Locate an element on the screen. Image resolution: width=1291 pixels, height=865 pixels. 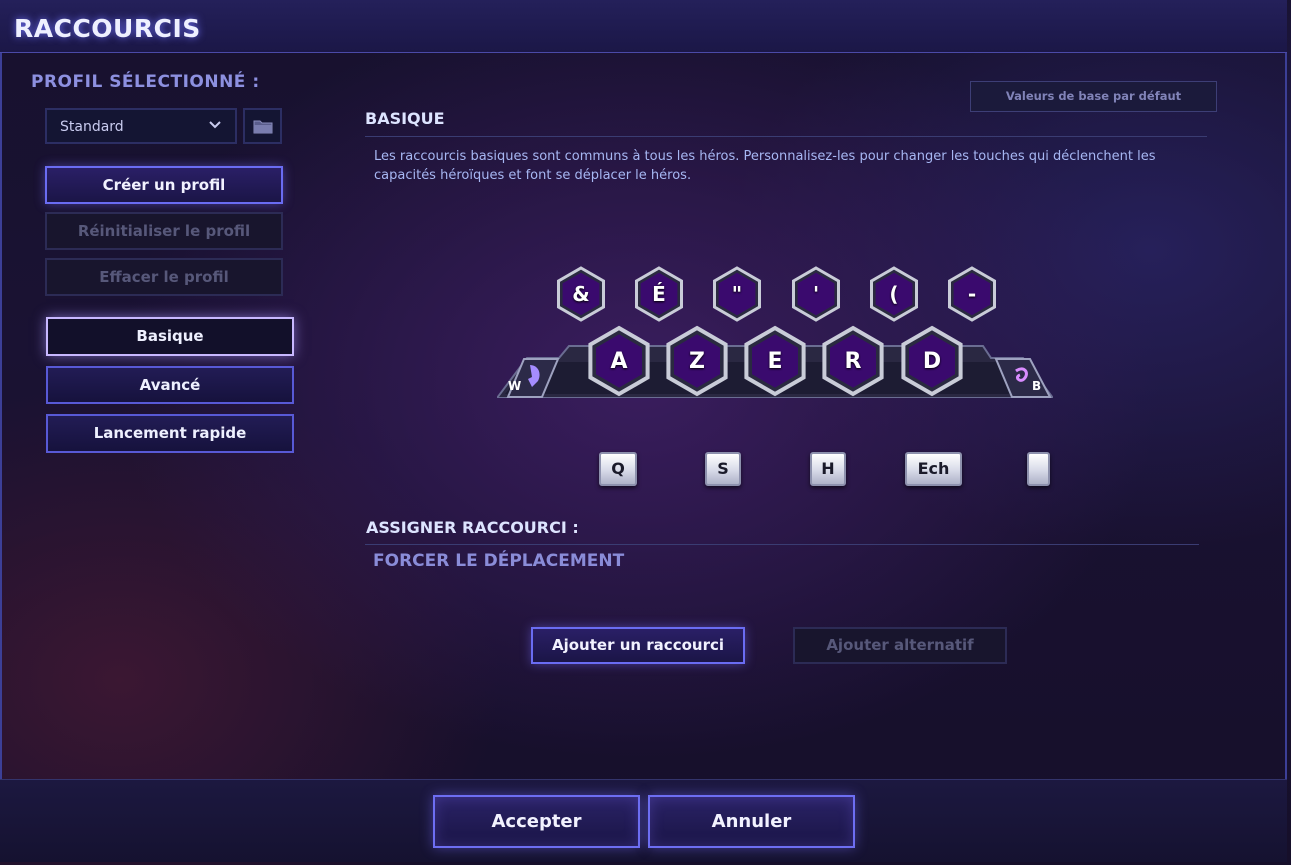
hearthstone-swirl-icon is located at coordinates (1023, 378).